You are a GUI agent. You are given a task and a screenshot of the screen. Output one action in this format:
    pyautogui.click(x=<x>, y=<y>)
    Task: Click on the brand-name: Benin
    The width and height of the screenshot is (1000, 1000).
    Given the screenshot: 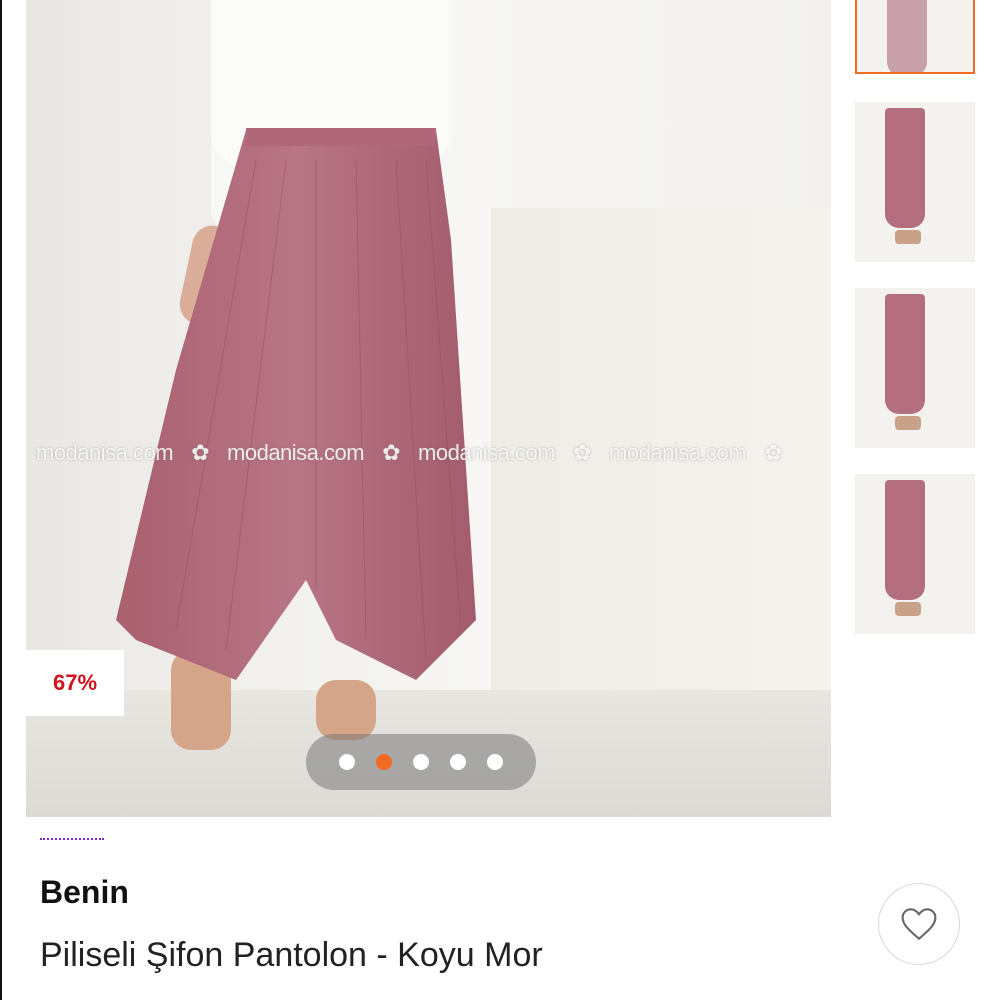 What is the action you would take?
    pyautogui.click(x=84, y=892)
    